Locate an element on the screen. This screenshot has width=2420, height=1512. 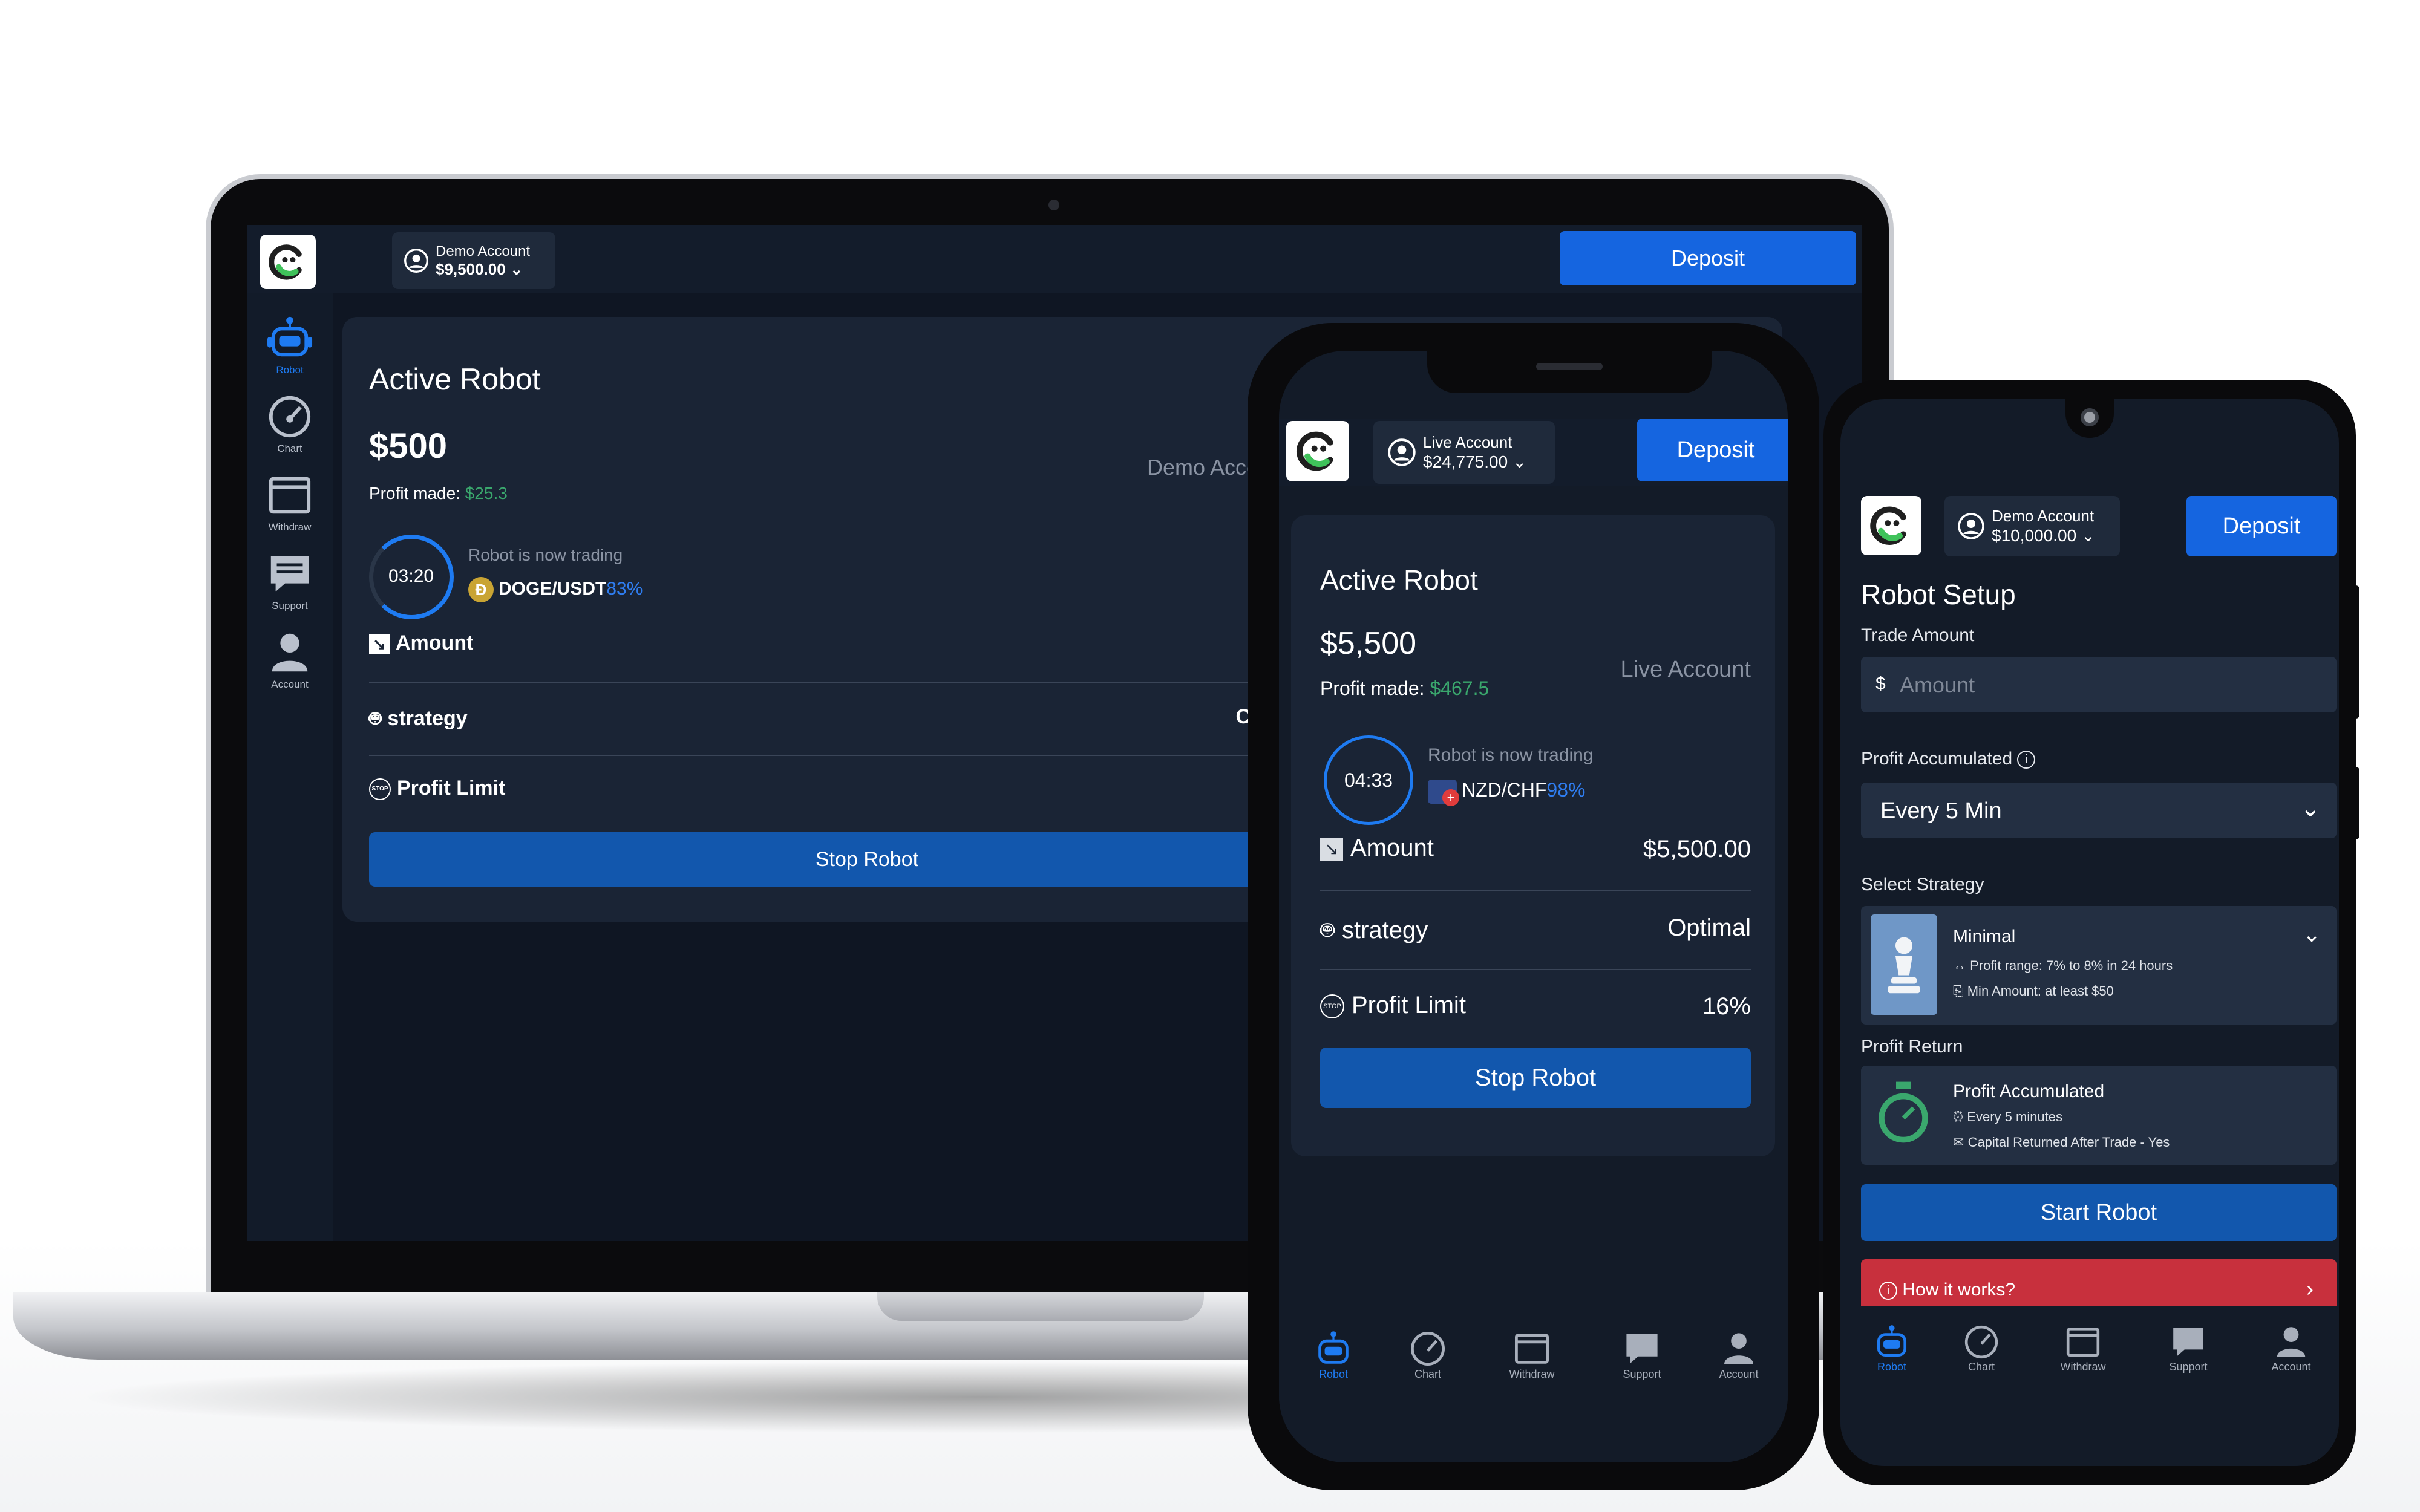
doge-coin-icon: Ð is located at coordinates (481, 589).